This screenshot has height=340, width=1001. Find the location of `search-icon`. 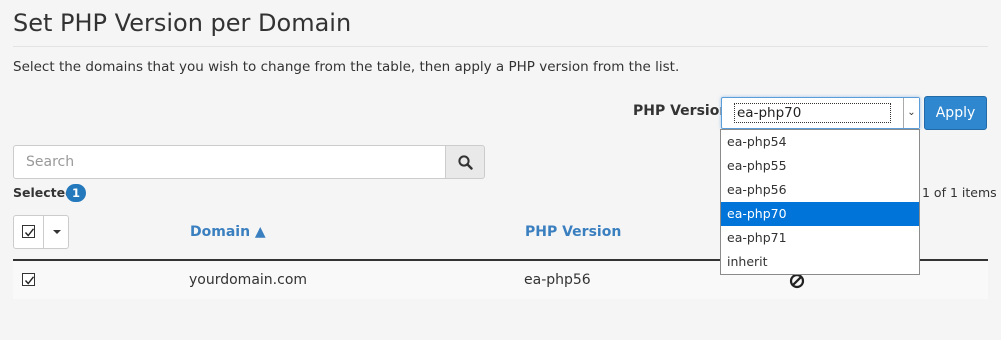

search-icon is located at coordinates (465, 162).